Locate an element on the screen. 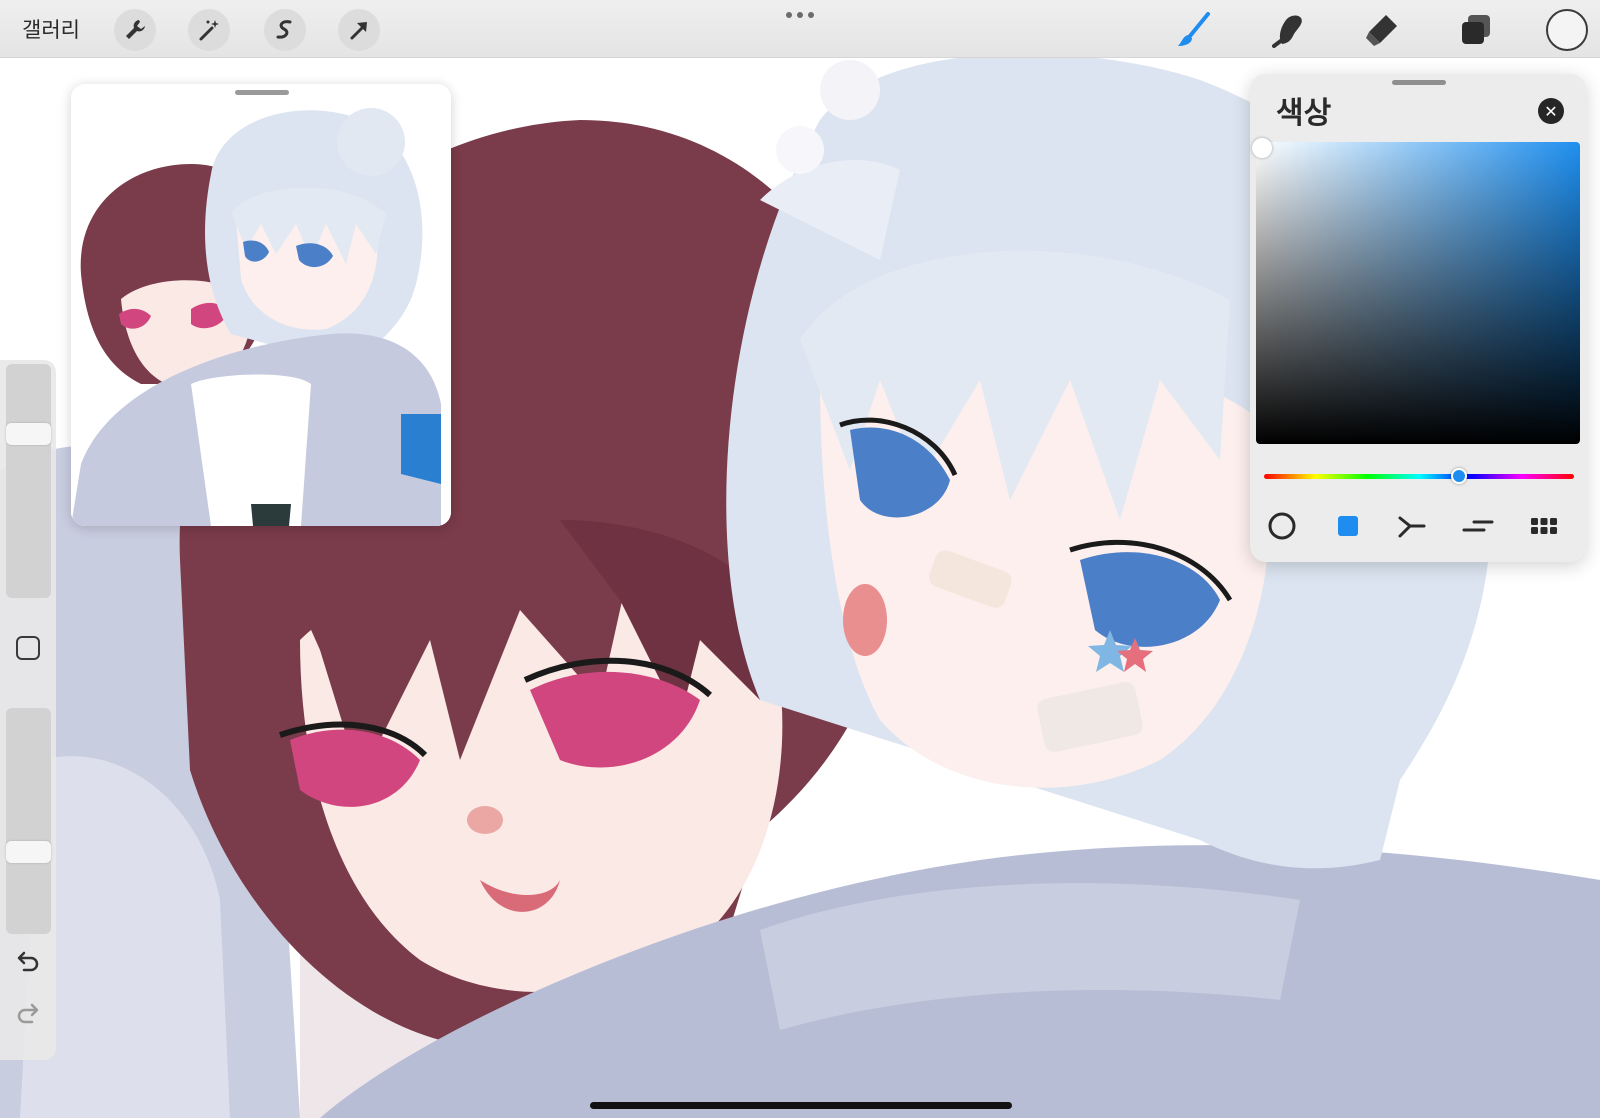  top-toolbar: 갤러리 is located at coordinates (800, 29).